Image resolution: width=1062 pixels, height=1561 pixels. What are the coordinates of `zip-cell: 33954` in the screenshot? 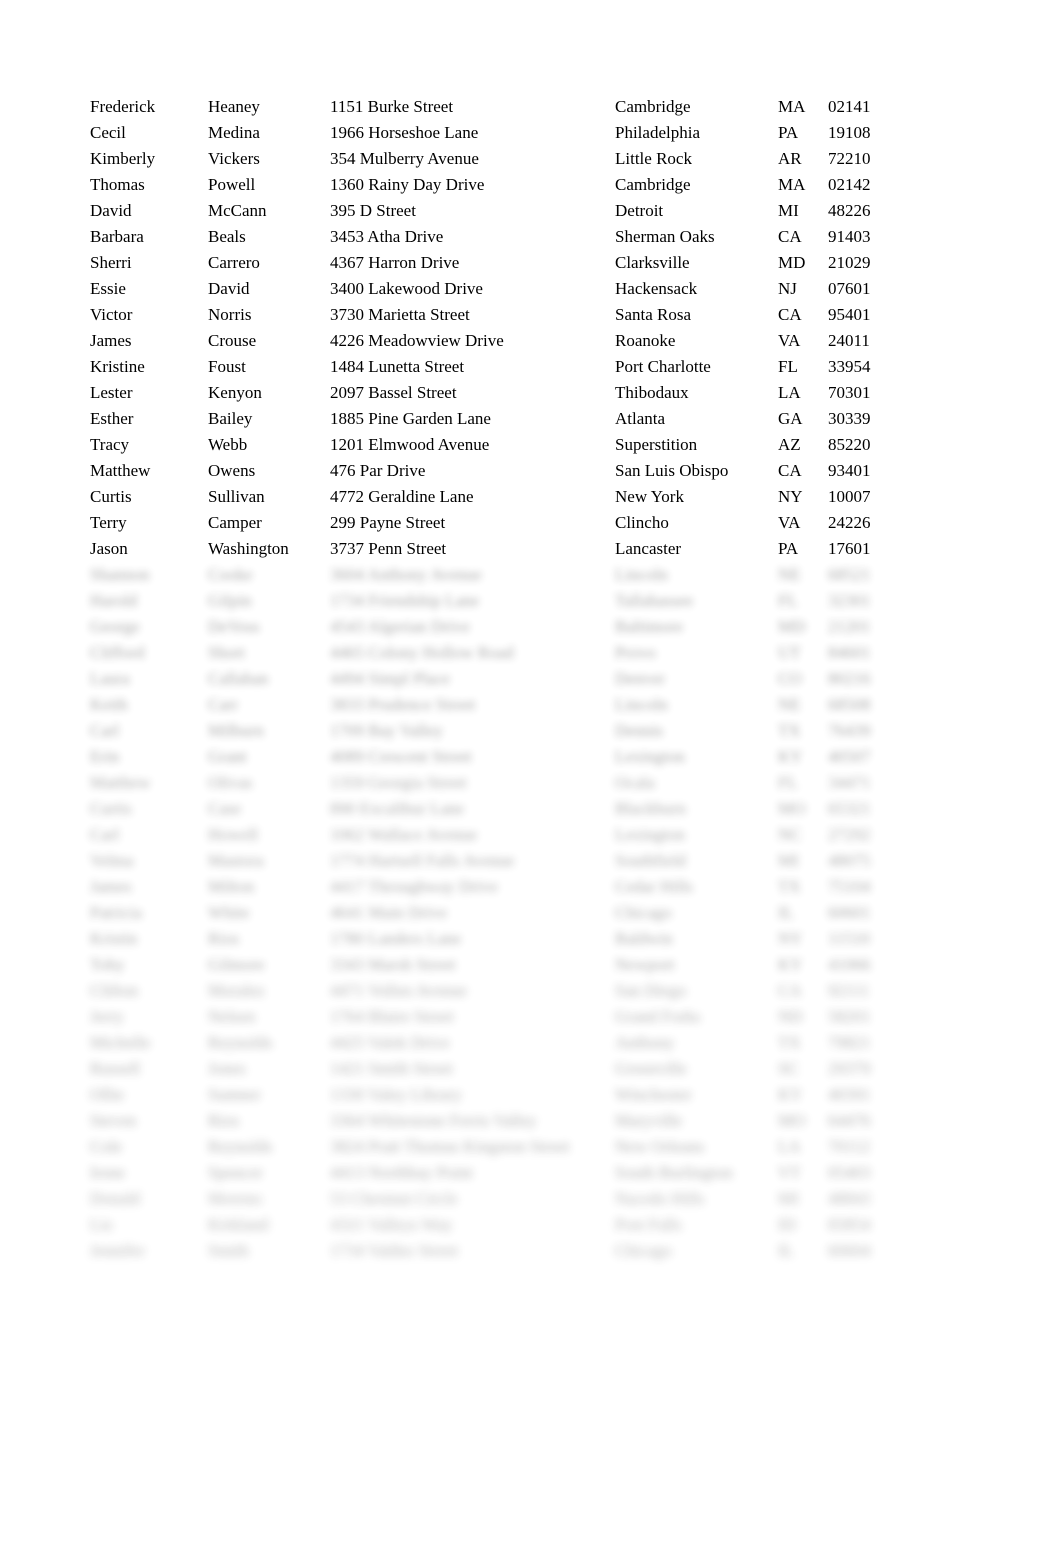 It's located at (849, 366).